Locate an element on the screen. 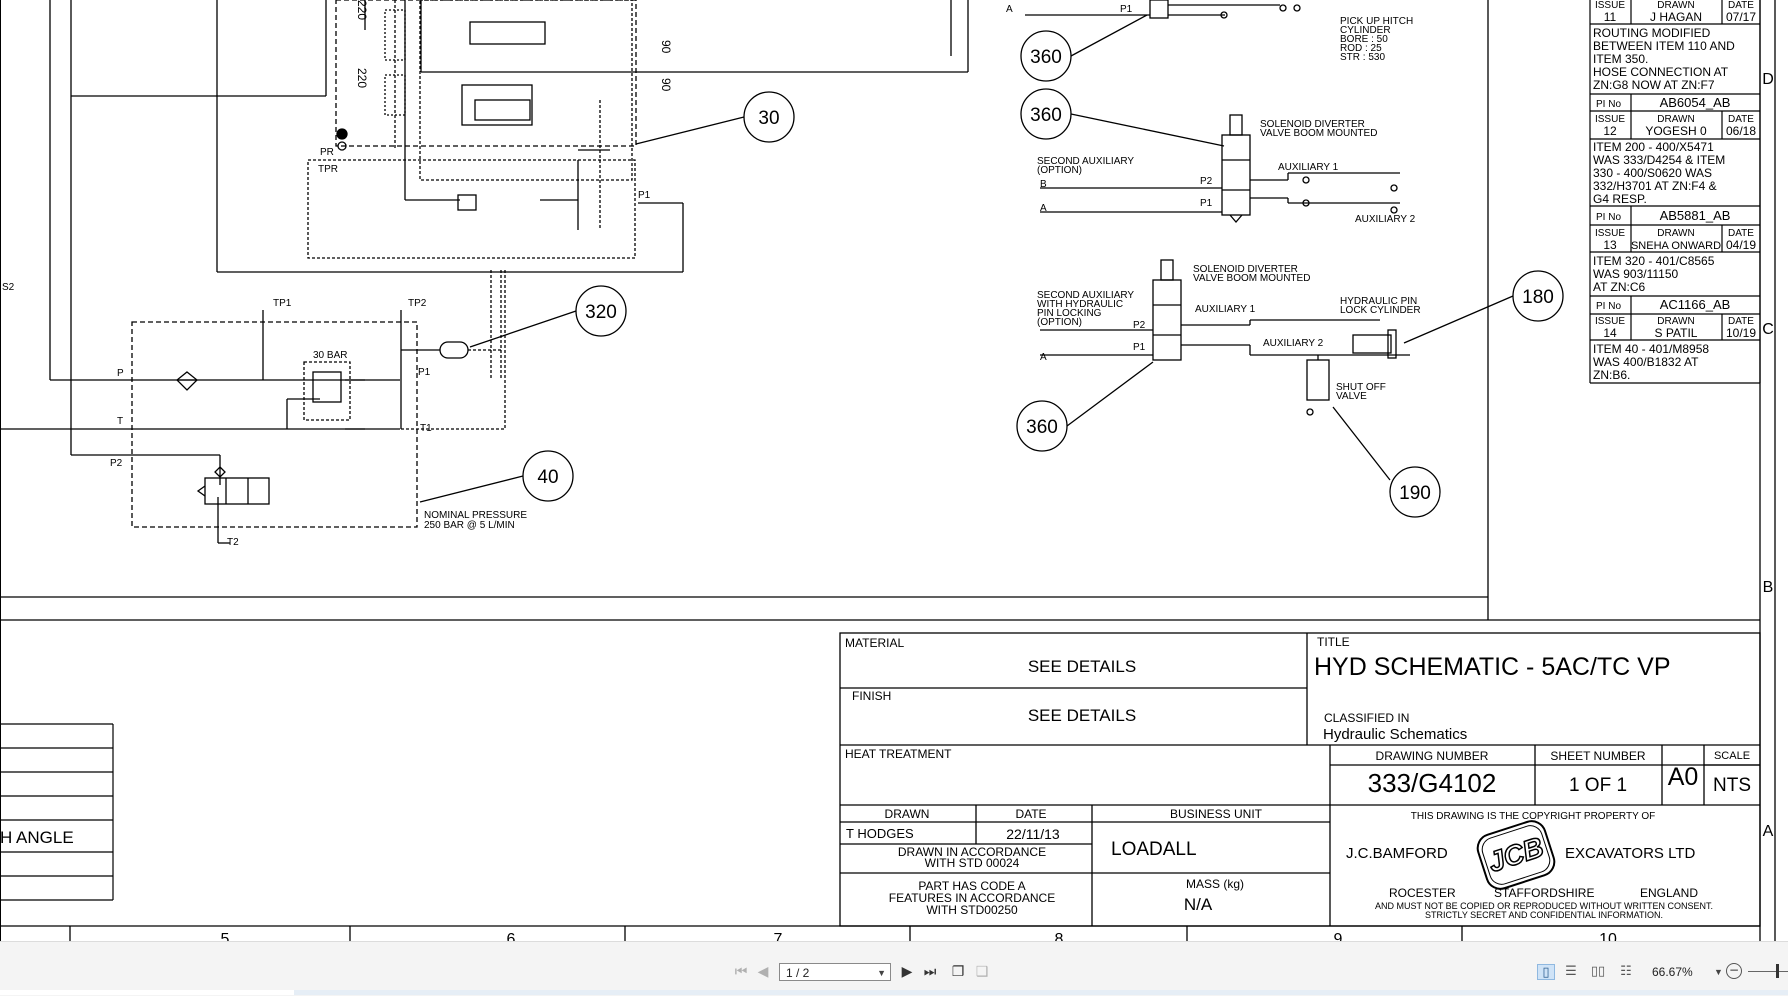  date-label: DATE is located at coordinates (1030, 814).